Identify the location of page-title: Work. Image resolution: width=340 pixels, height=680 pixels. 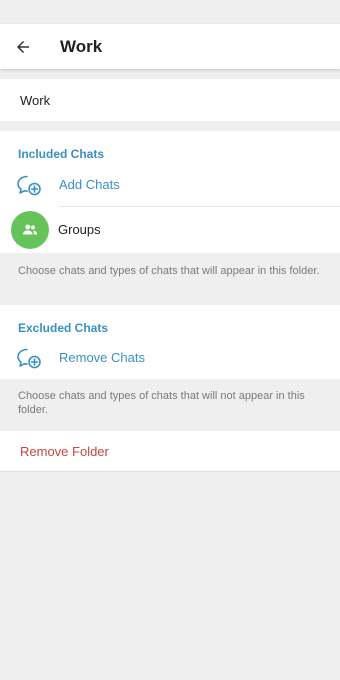
(81, 46).